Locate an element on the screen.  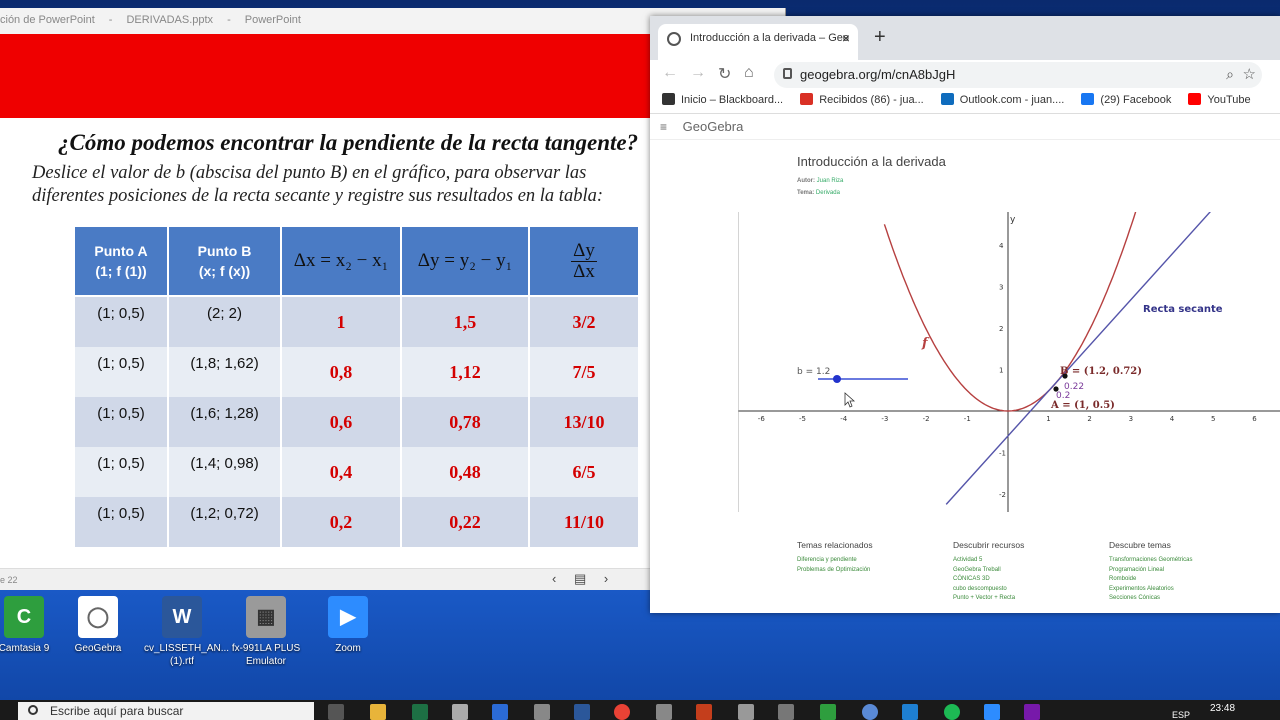
bookmark-star-icon: ☆ is located at coordinates (1249, 74).